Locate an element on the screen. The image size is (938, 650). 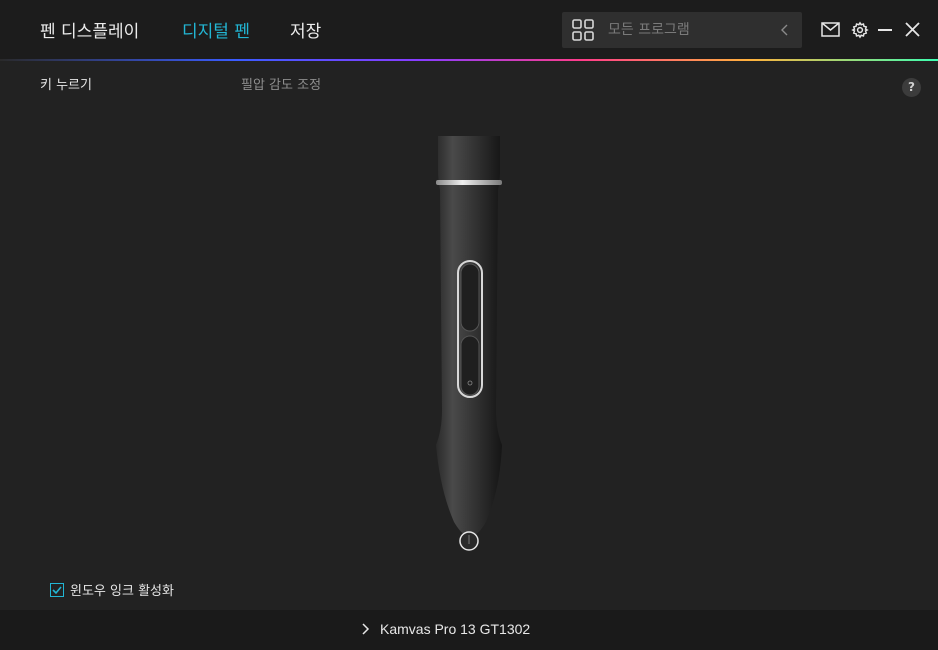
windows-ink-option: 윈도우 잉크 활성화 is located at coordinates (112, 589).